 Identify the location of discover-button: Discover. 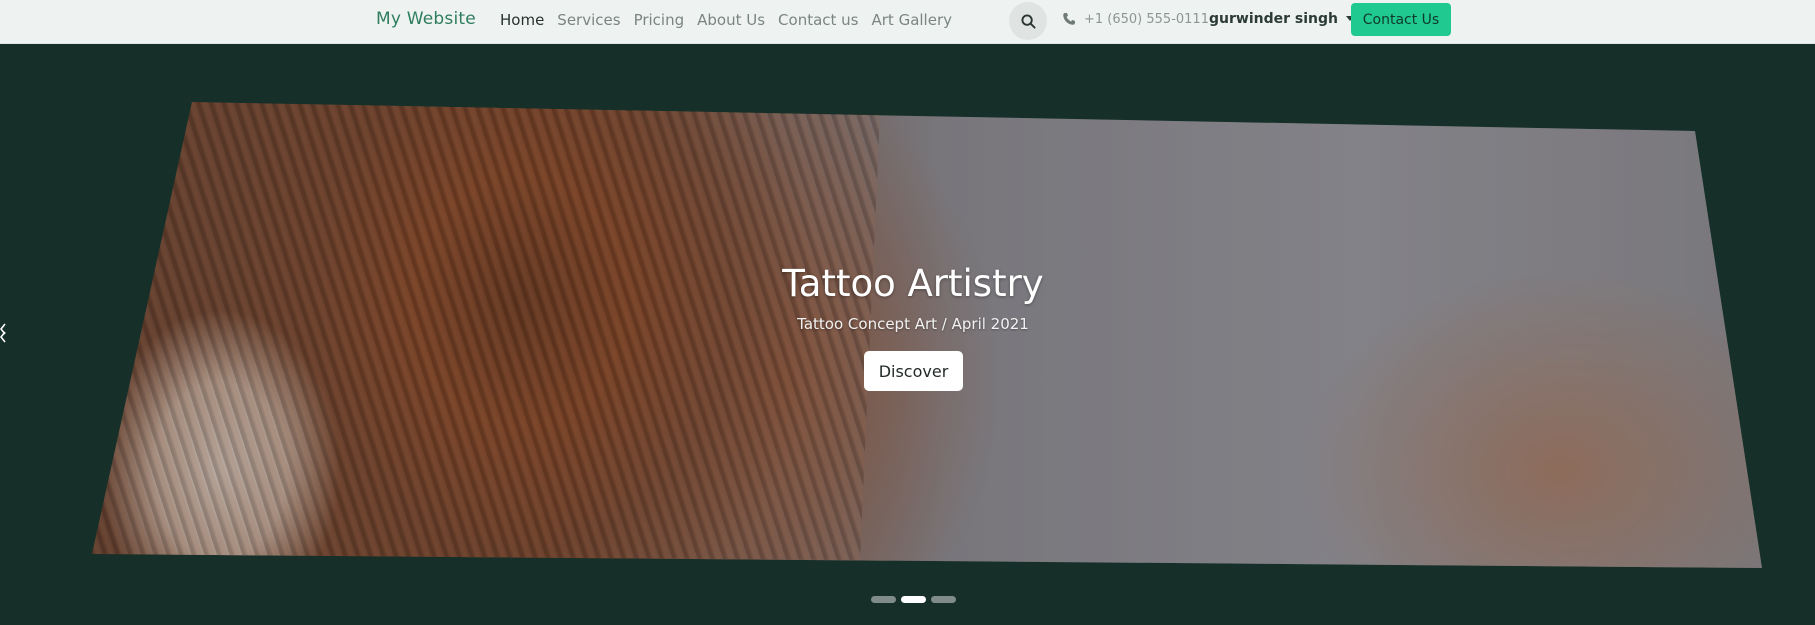
(913, 371).